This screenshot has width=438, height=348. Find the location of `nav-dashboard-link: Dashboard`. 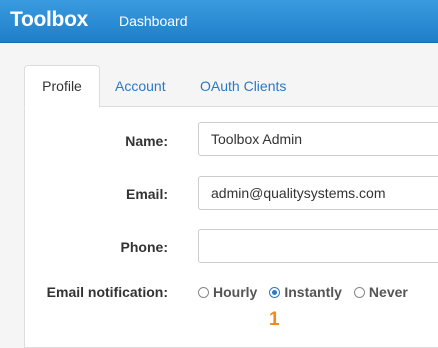

nav-dashboard-link: Dashboard is located at coordinates (153, 21).